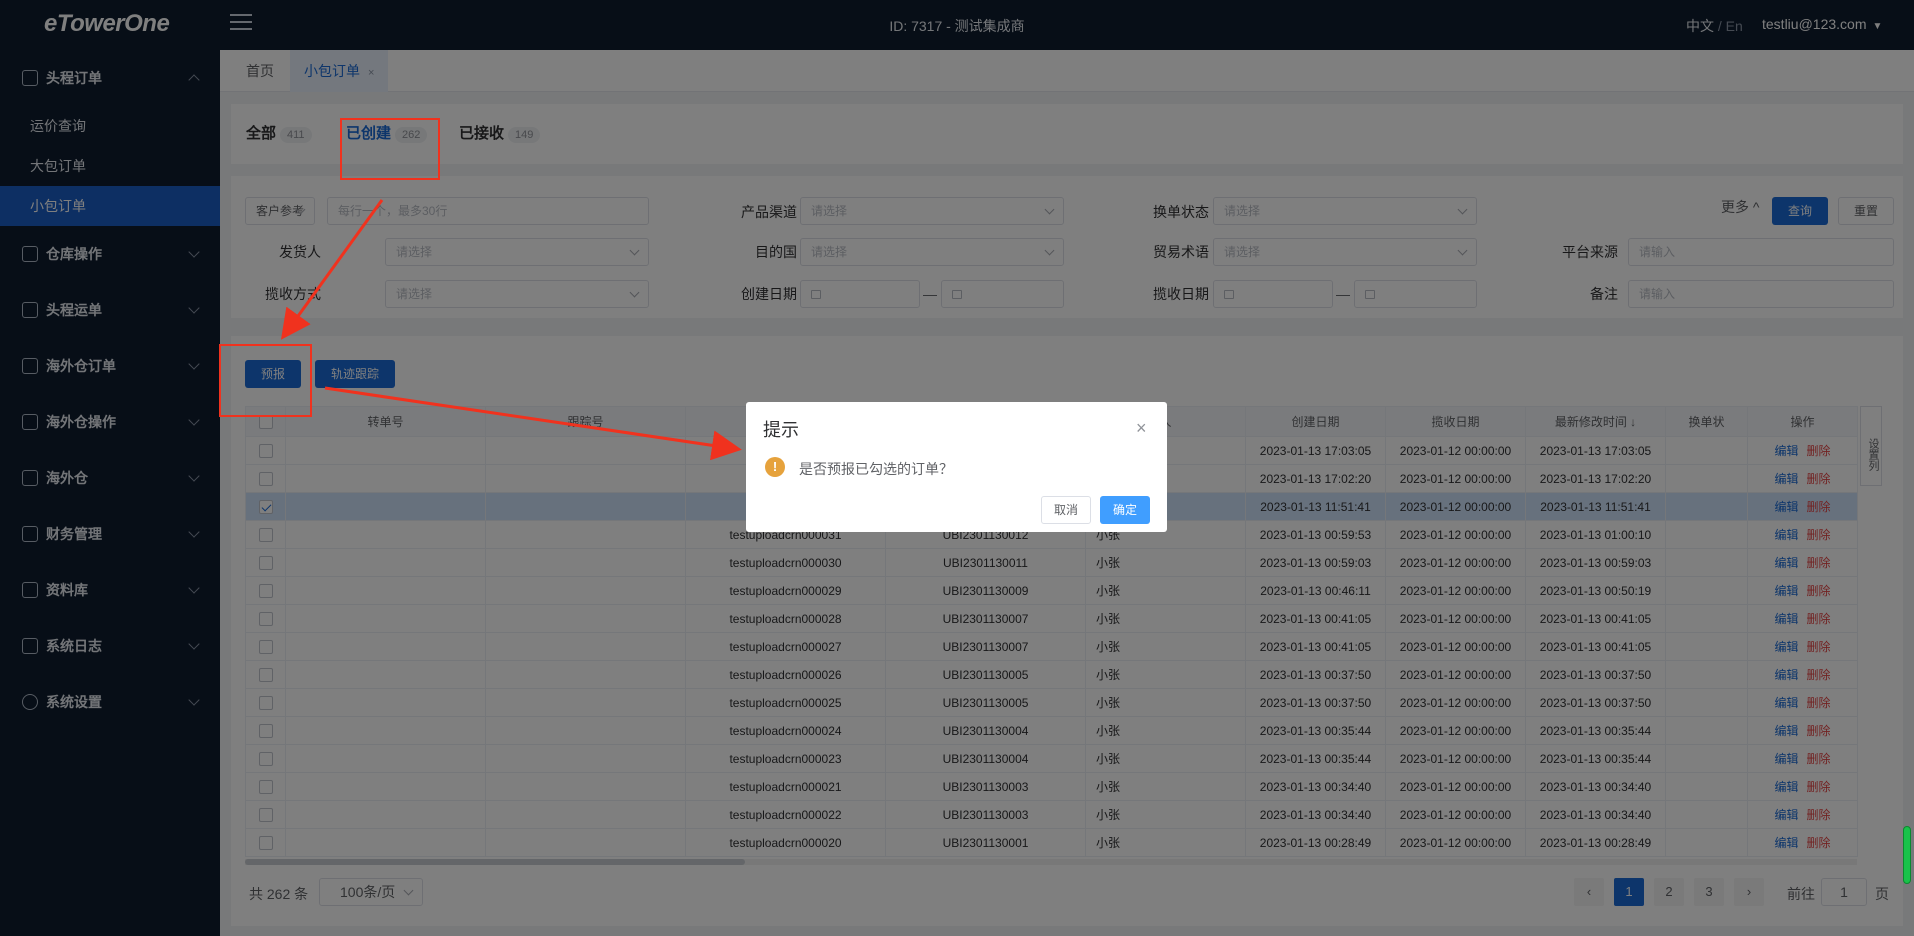 This screenshot has height=936, width=1914. I want to click on close-icon: ×, so click(1141, 428).